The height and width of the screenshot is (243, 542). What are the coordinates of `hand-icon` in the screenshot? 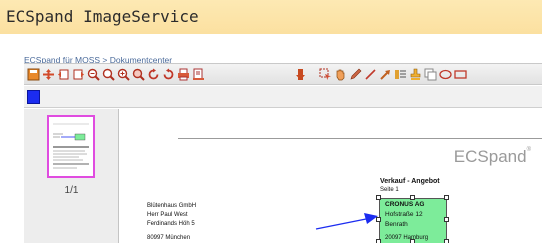 It's located at (340, 74).